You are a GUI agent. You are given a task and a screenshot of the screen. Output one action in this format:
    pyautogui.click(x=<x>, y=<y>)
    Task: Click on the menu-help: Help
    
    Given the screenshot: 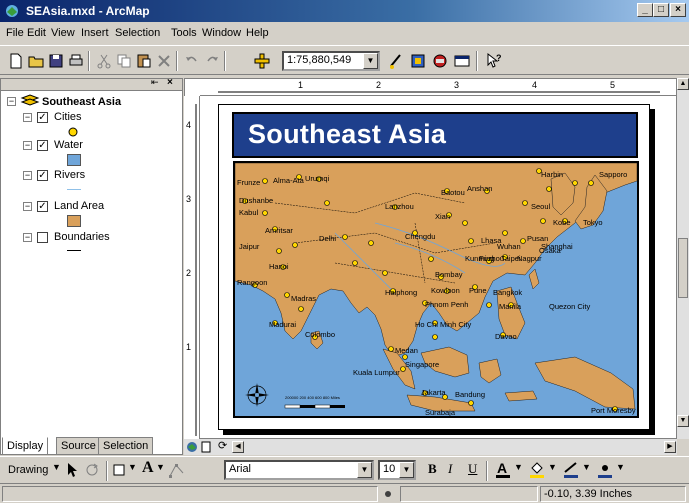 What is the action you would take?
    pyautogui.click(x=257, y=33)
    